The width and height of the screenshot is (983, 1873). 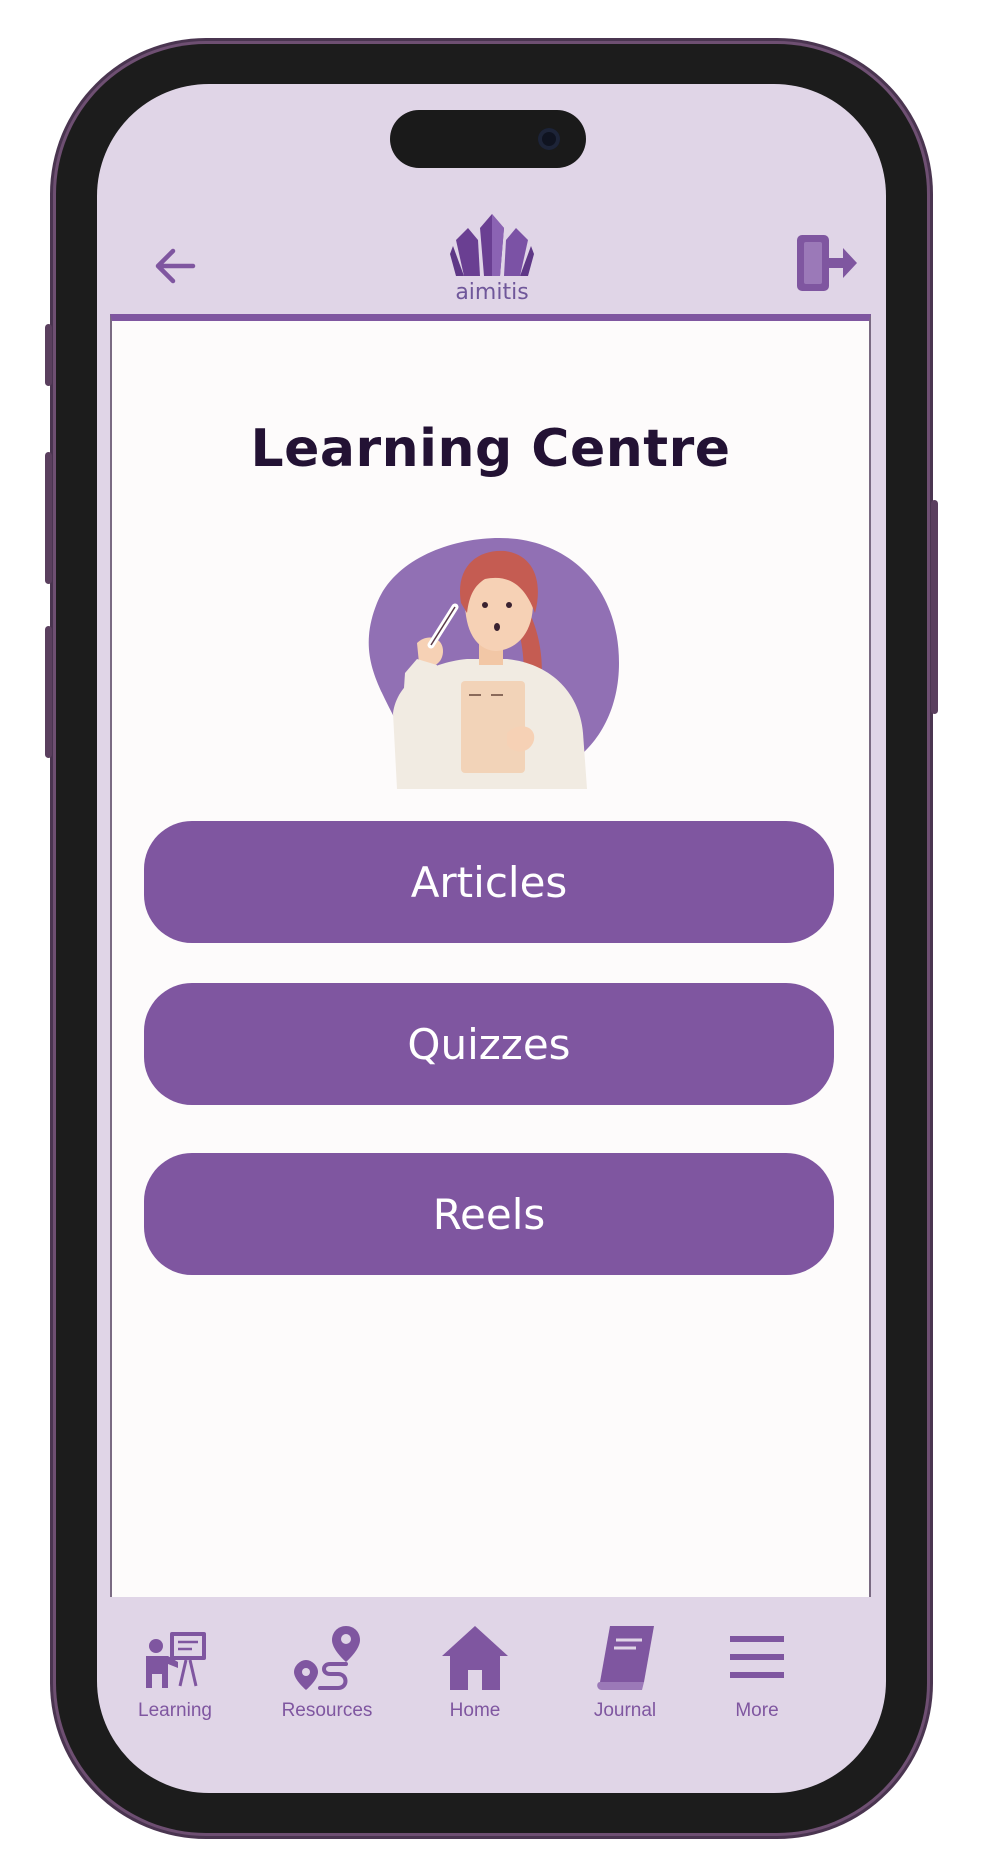 I want to click on nav-label-learning: Learning, so click(x=175, y=1710).